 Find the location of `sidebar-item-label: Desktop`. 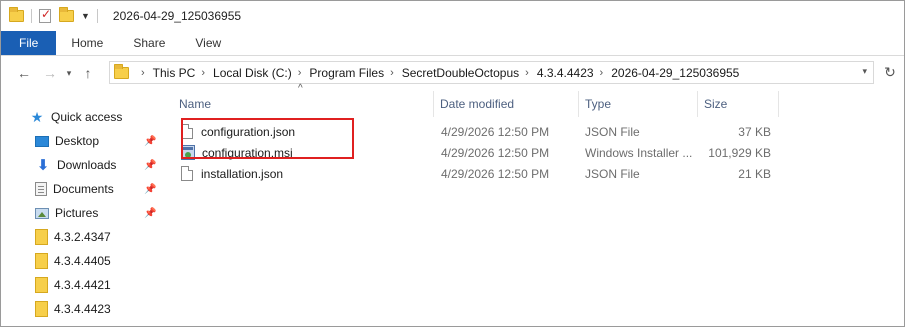

sidebar-item-label: Desktop is located at coordinates (77, 141).